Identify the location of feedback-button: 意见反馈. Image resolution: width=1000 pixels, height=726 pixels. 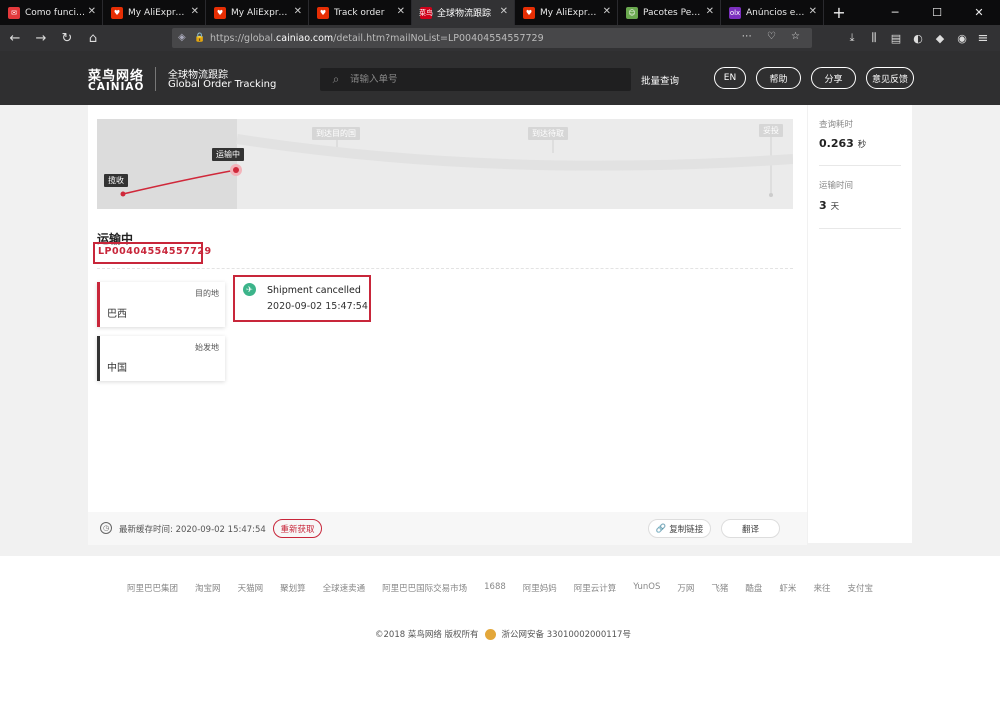
(890, 78).